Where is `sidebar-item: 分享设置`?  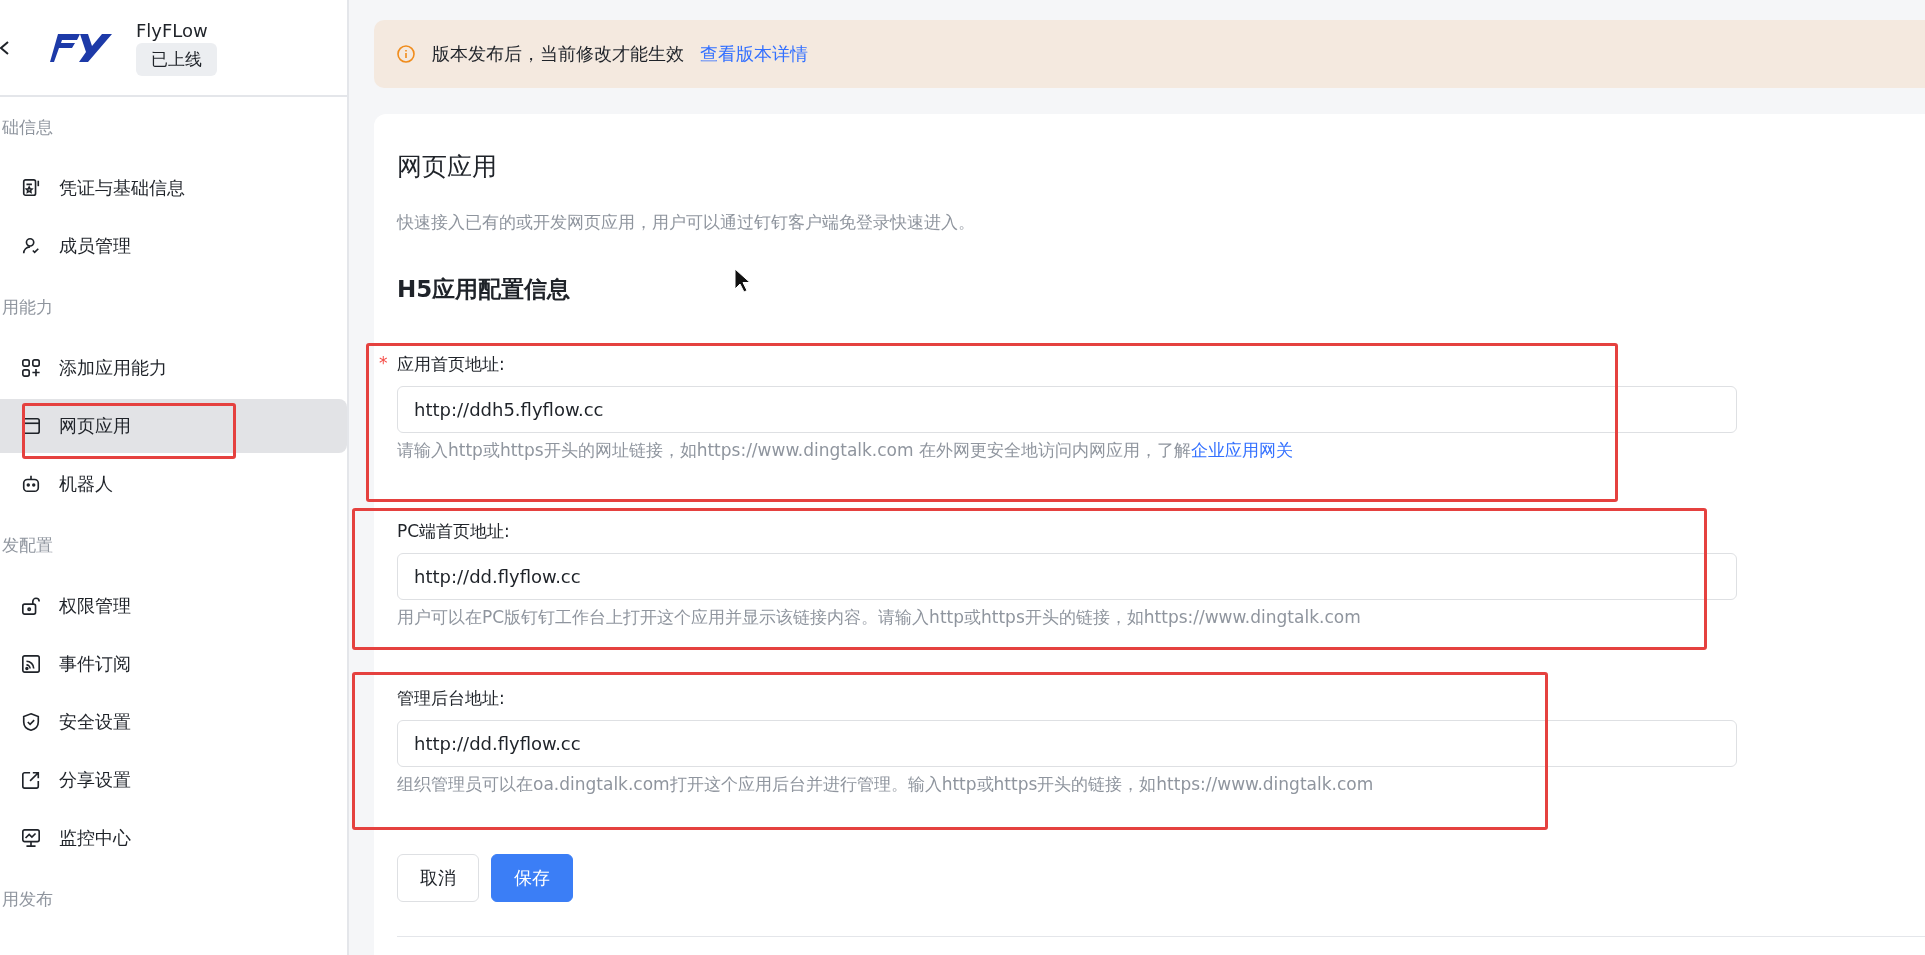
sidebar-item: 分享设置 is located at coordinates (173, 780).